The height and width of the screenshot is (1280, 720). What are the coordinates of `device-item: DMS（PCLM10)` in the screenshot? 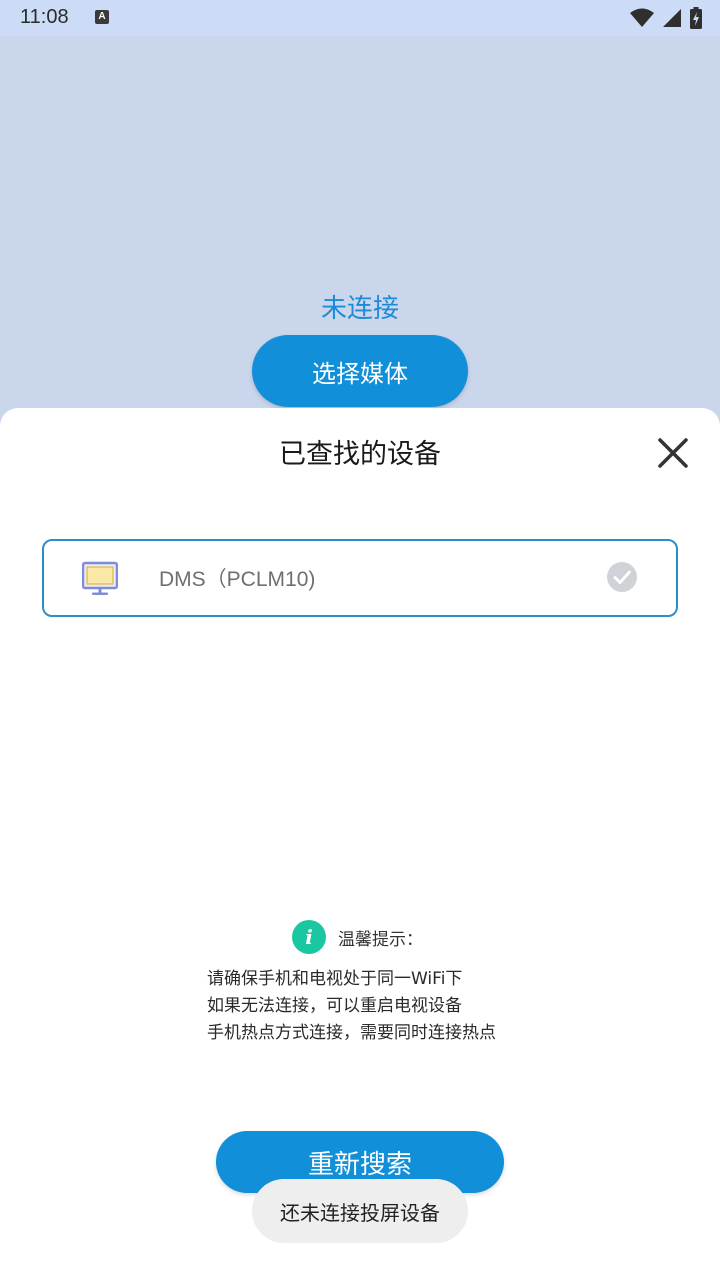 It's located at (360, 578).